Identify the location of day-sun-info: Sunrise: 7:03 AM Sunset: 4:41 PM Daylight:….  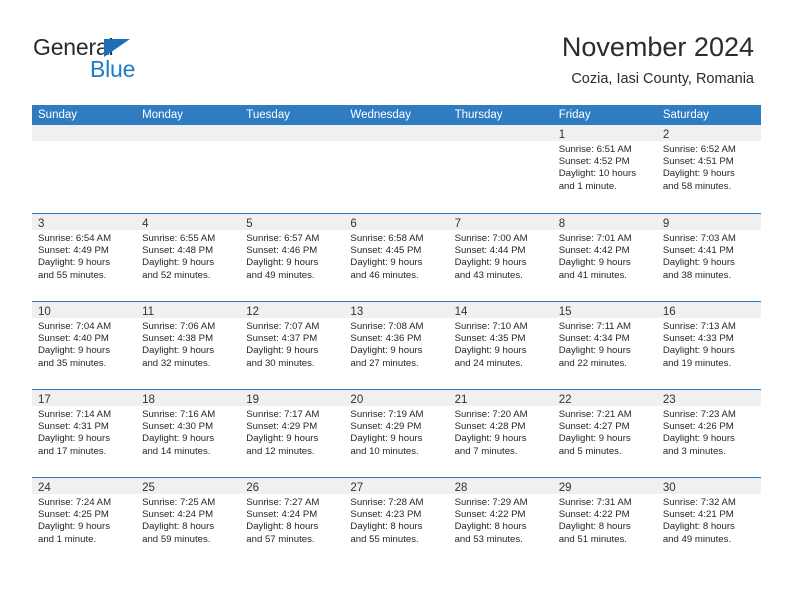
(709, 256).